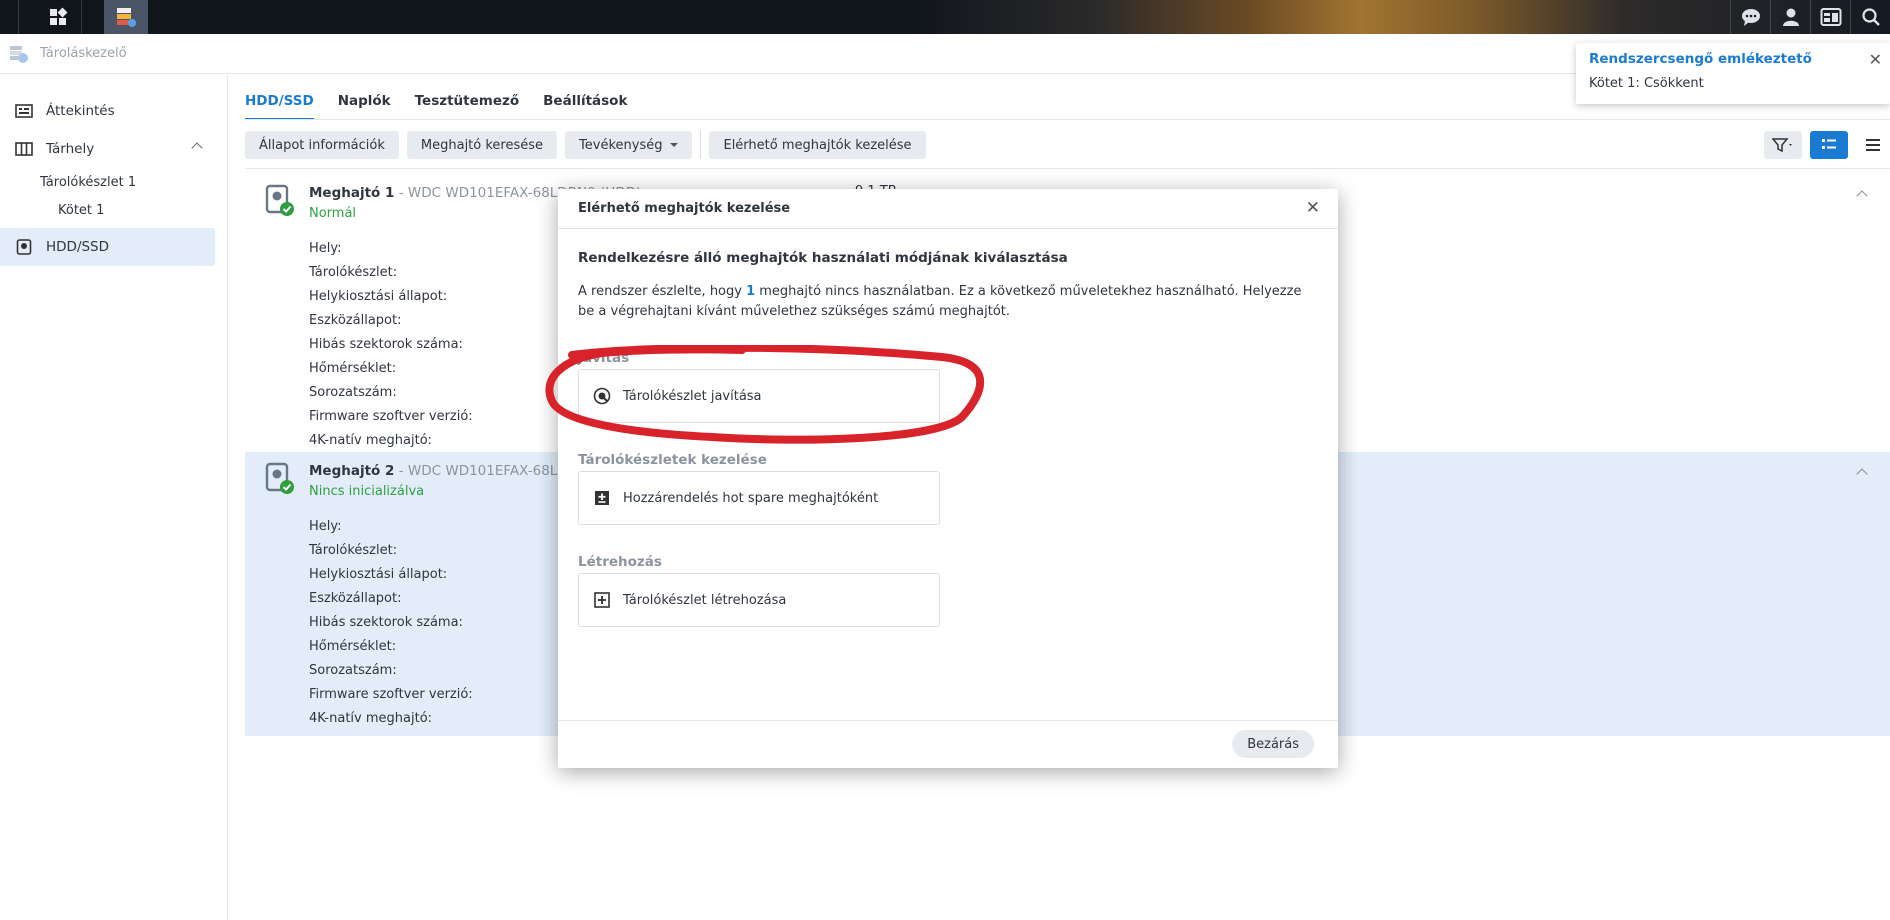 The height and width of the screenshot is (920, 1890). I want to click on find-drive-button: Meghajtó keresése, so click(482, 145).